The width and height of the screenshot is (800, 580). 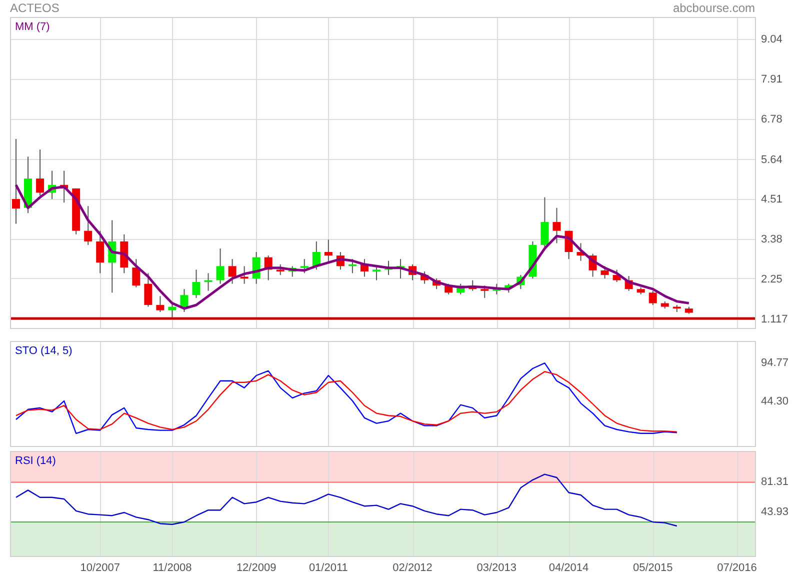 What do you see at coordinates (737, 568) in the screenshot?
I see `axis-label: 07/2016` at bounding box center [737, 568].